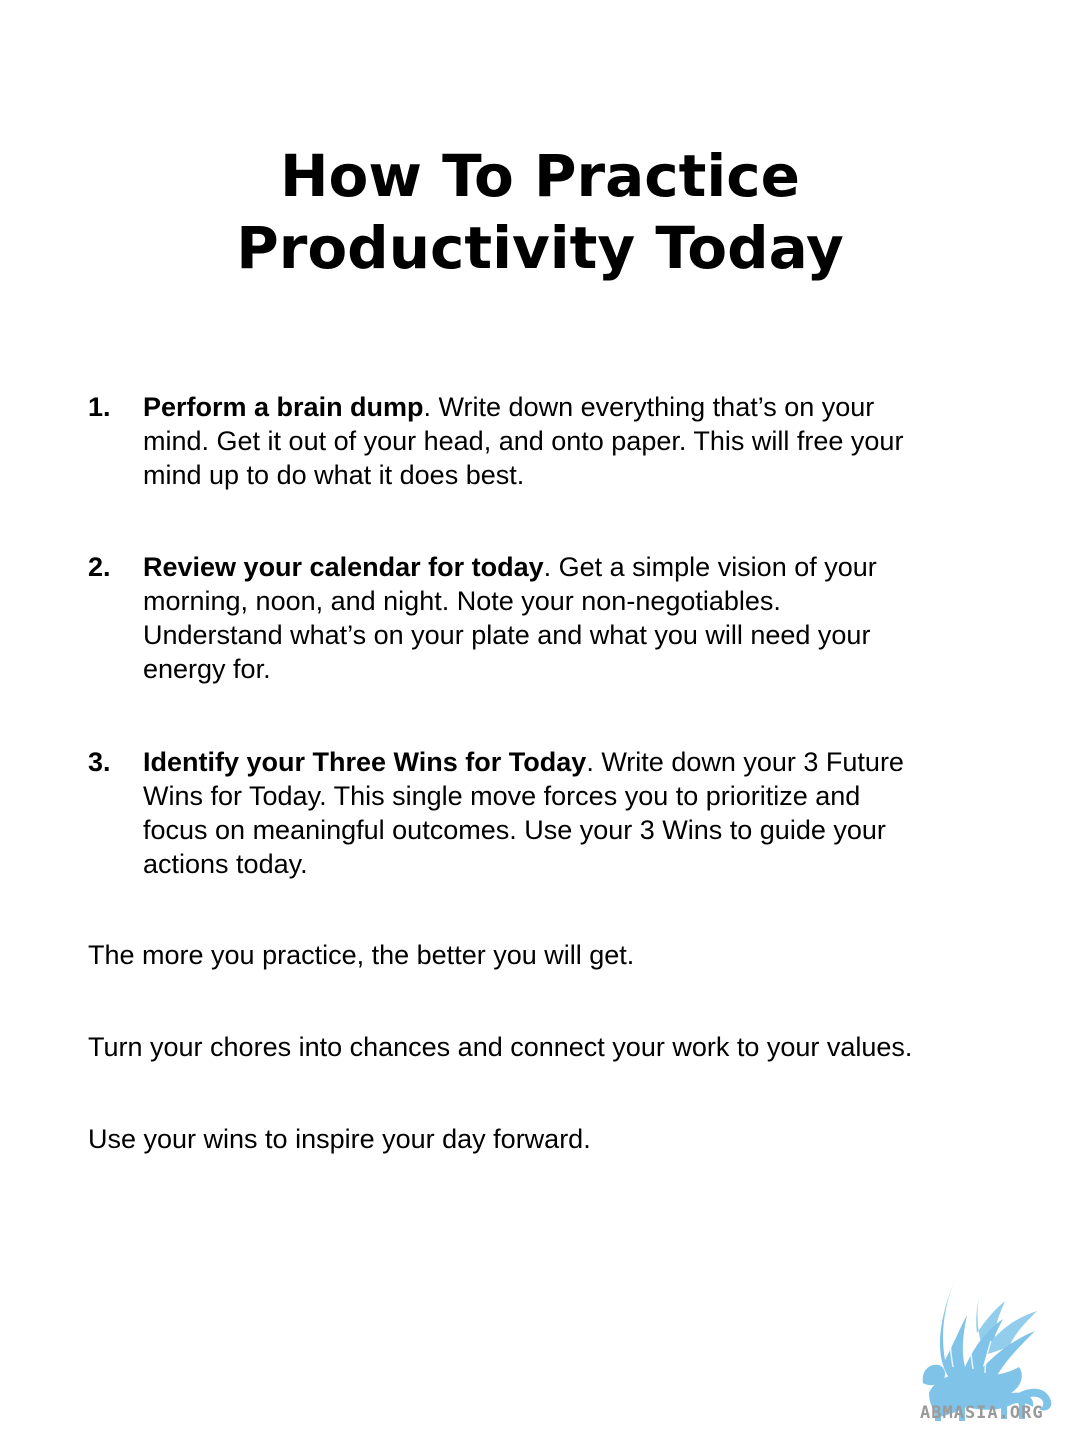 The image size is (1080, 1440). What do you see at coordinates (649, 407) in the screenshot?
I see `step-line-text: . Write down everything that’s on your` at bounding box center [649, 407].